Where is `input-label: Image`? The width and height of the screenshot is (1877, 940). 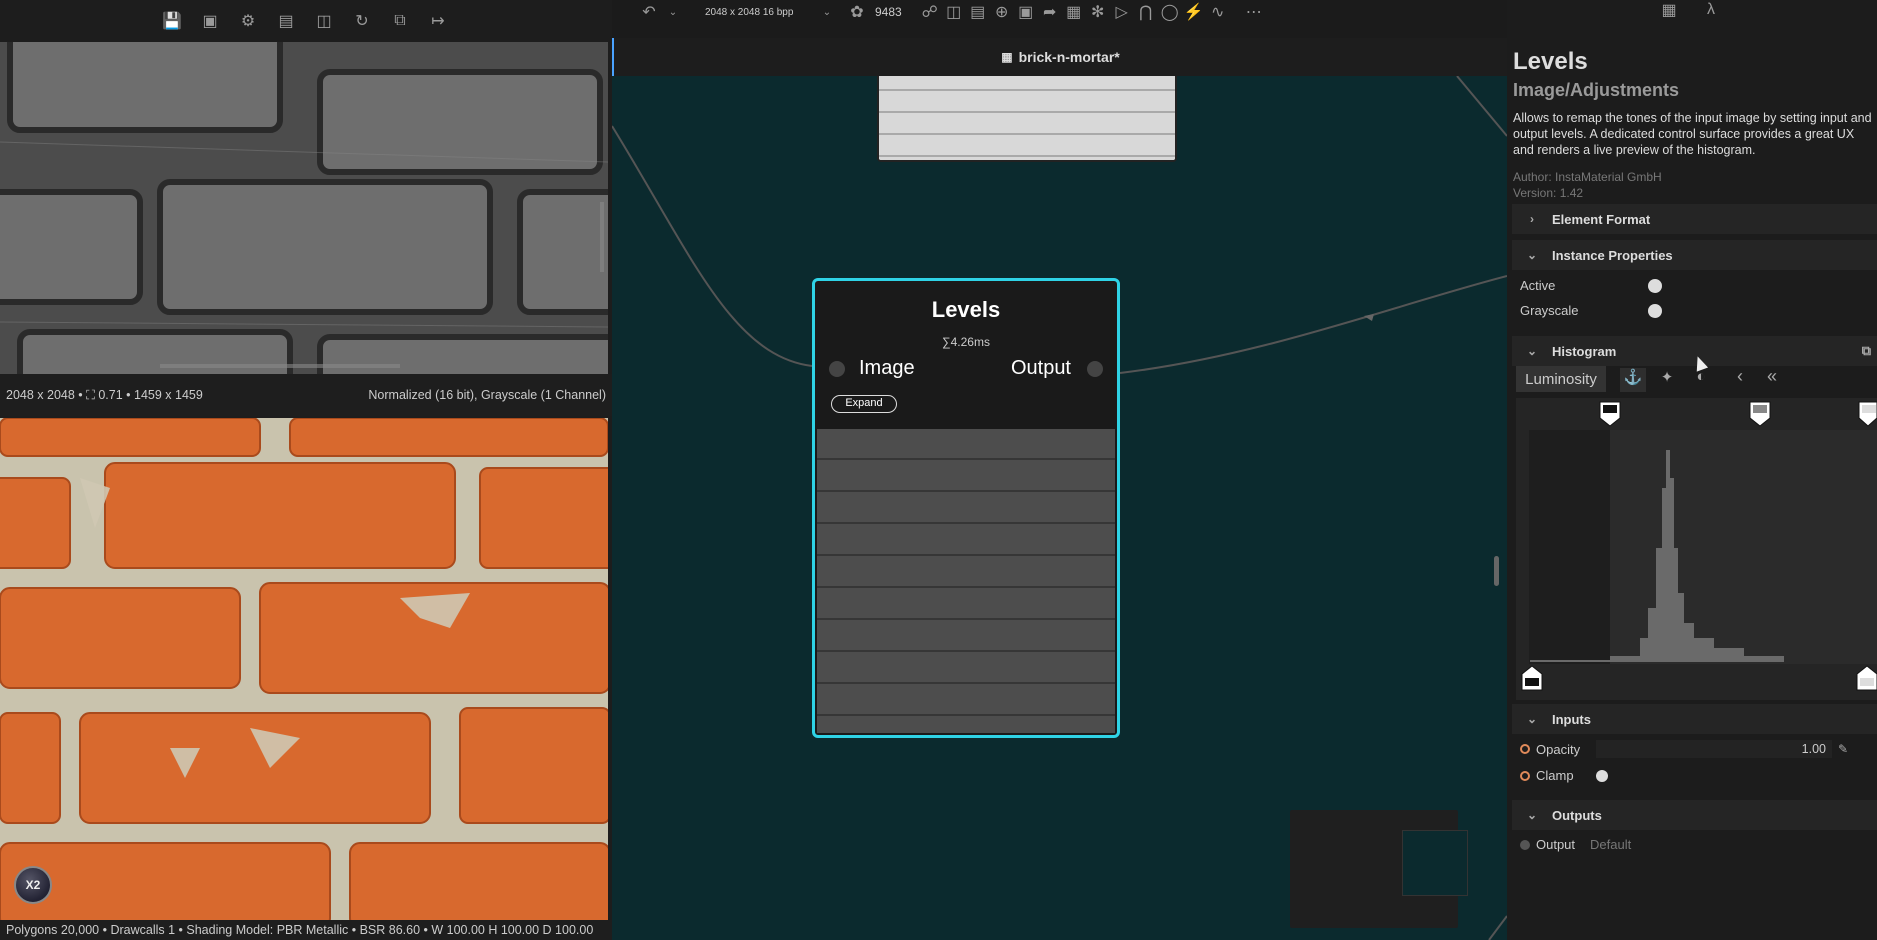 input-label: Image is located at coordinates (887, 368).